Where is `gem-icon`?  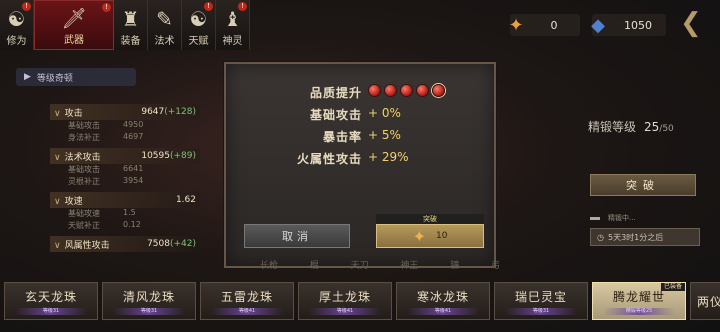
gem-icon is located at coordinates (390, 90).